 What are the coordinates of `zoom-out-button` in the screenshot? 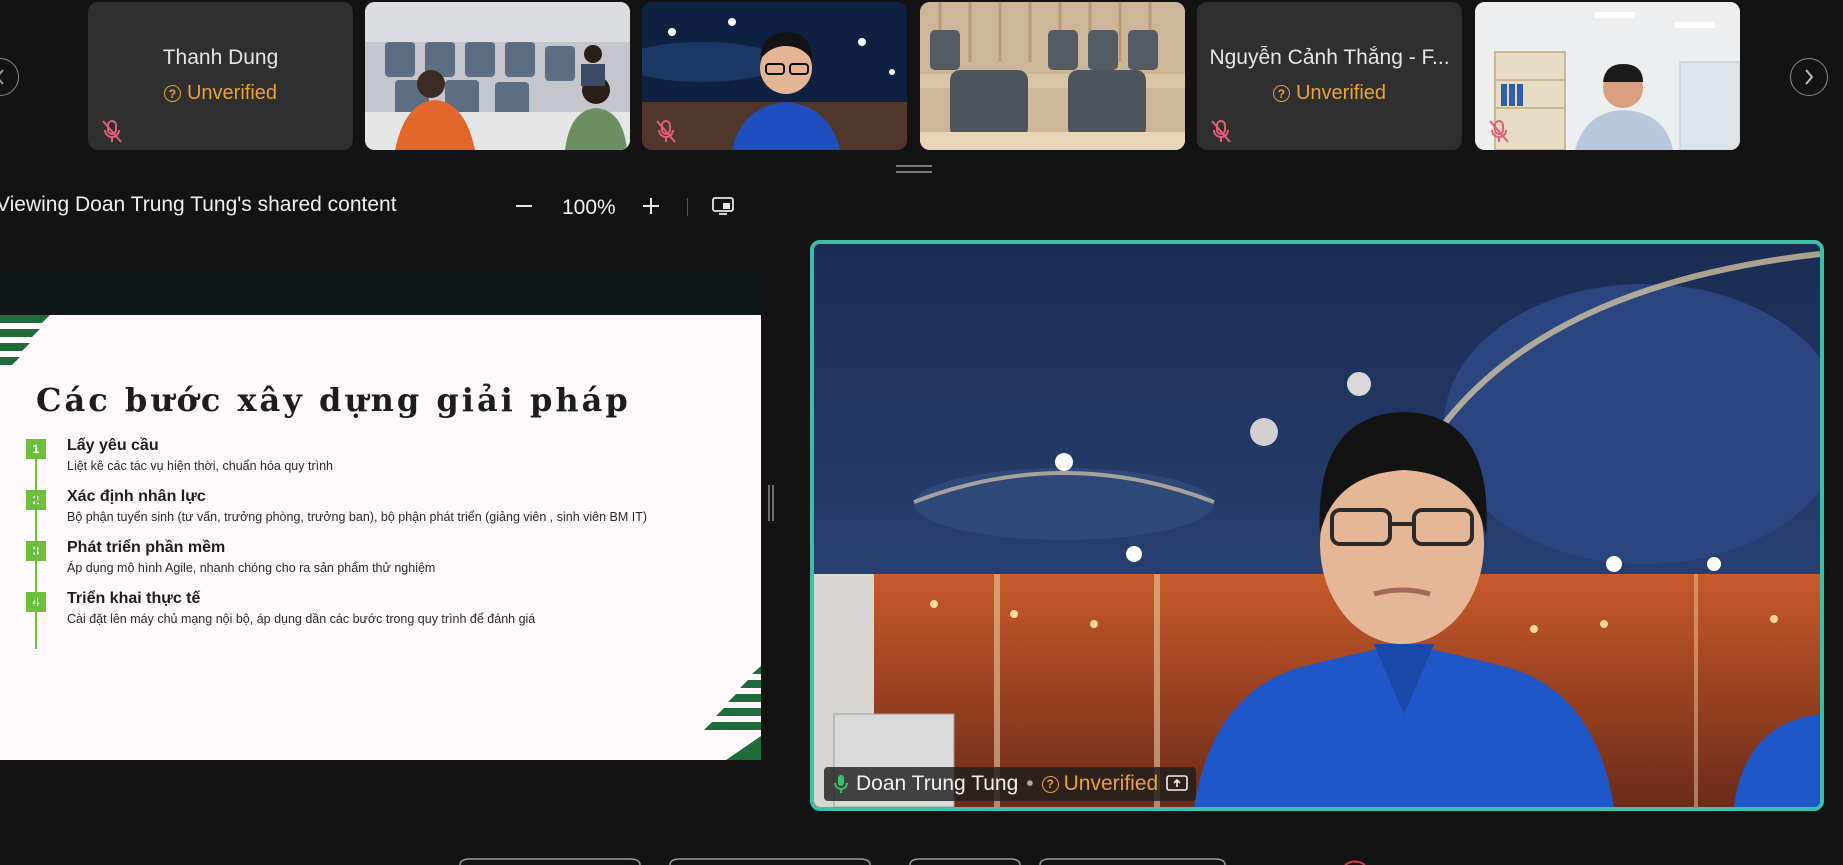 It's located at (524, 208).